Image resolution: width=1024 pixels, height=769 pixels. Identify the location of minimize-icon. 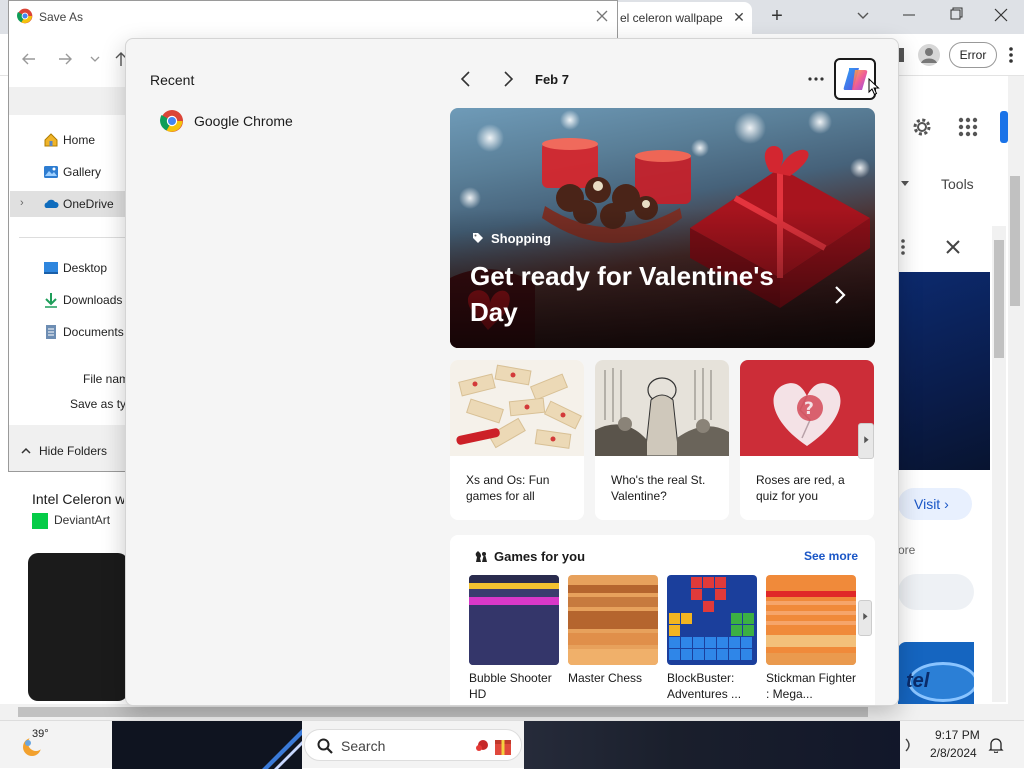
(909, 15).